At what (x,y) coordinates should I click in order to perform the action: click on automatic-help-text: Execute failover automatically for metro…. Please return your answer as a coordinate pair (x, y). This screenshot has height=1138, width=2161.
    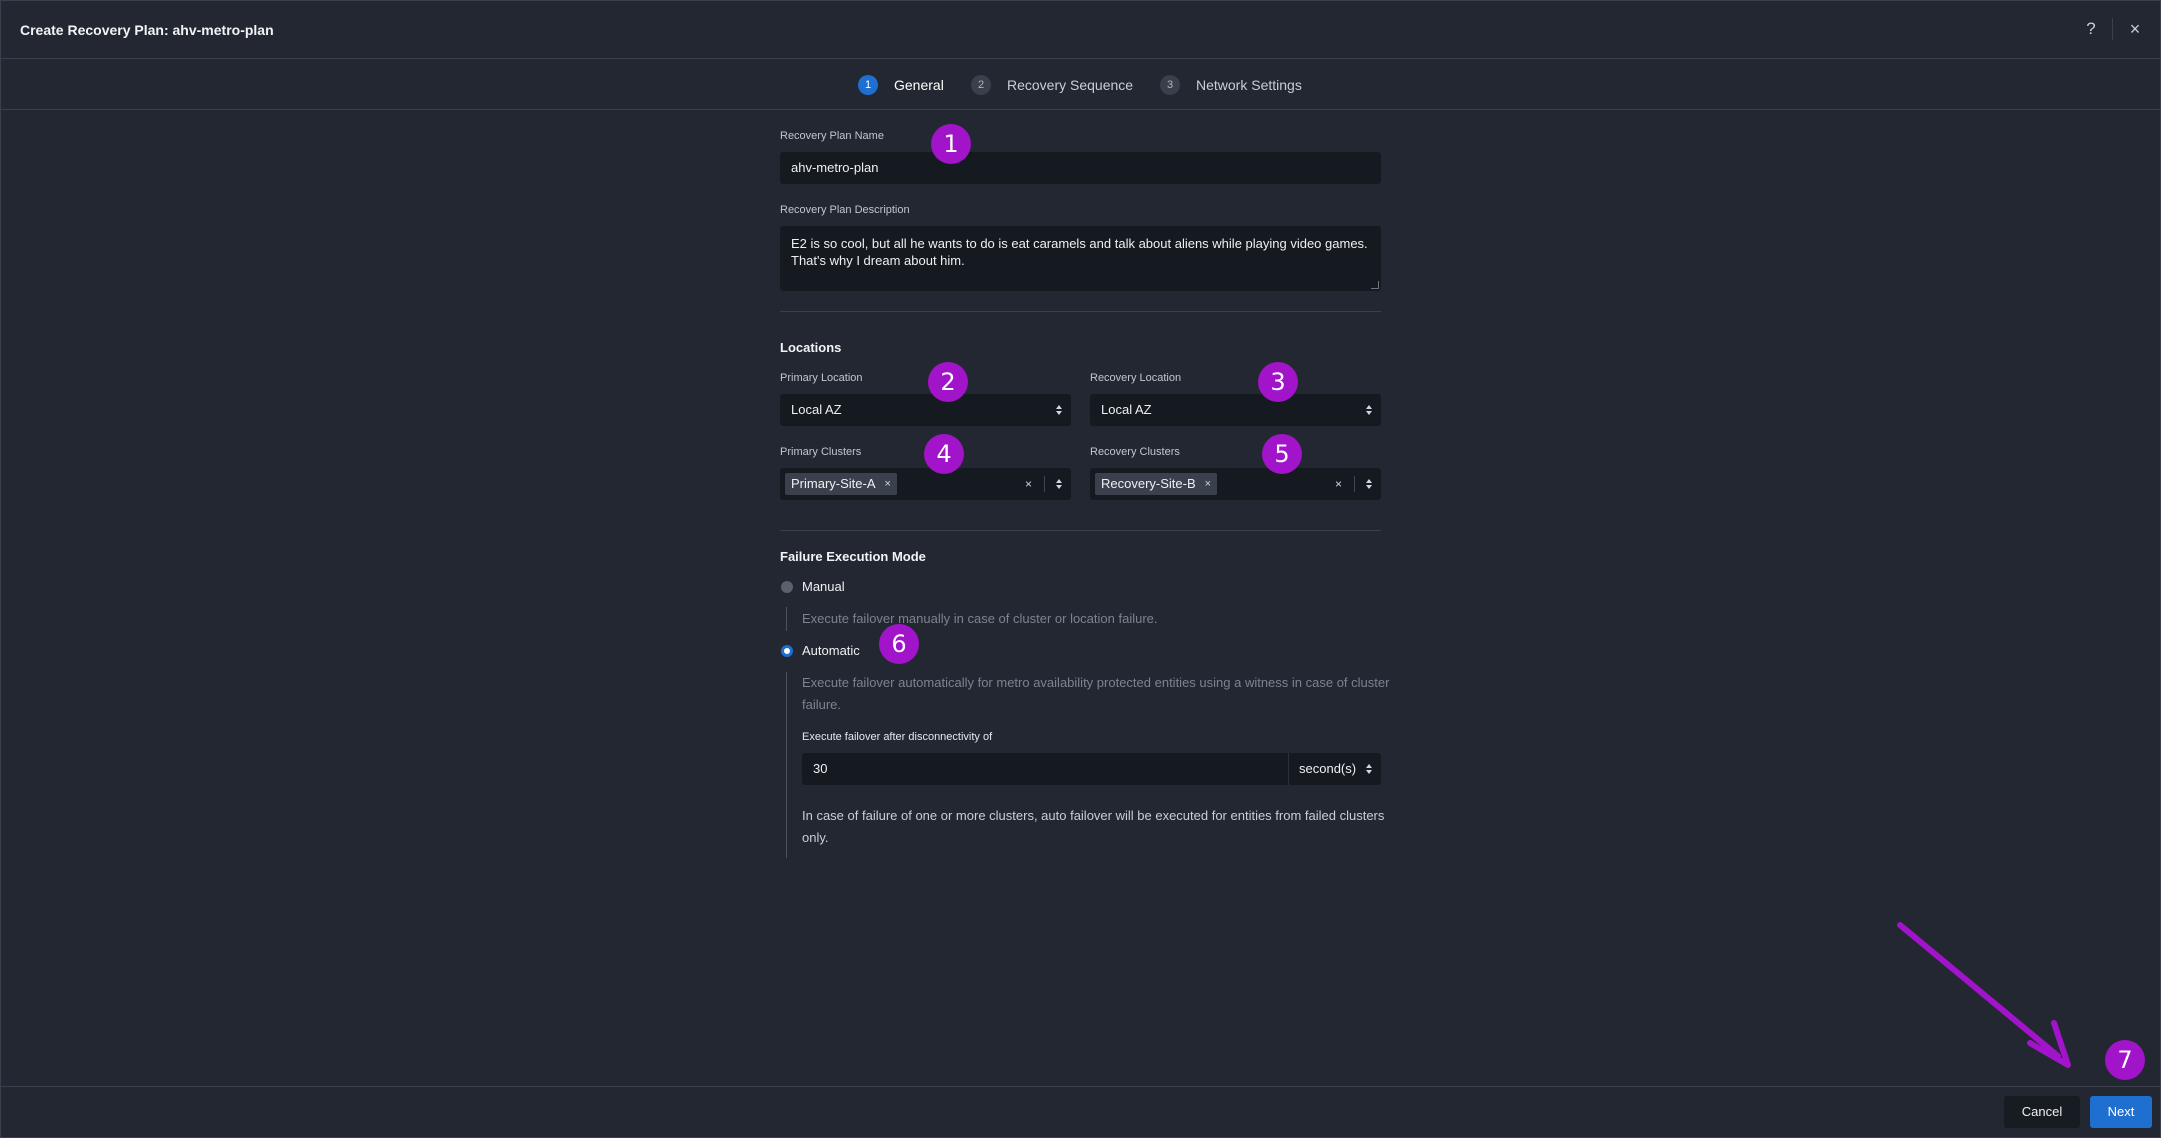
    Looking at the image, I should click on (1096, 693).